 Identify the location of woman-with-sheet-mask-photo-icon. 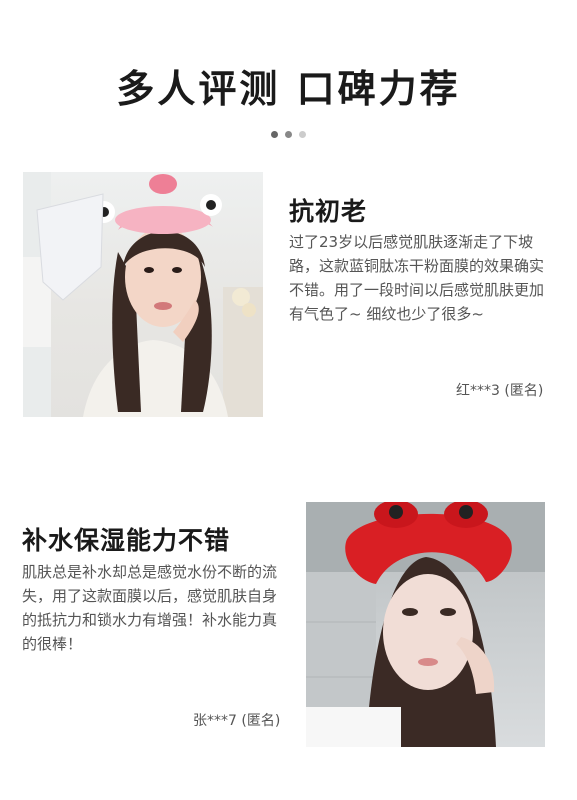
(143, 294).